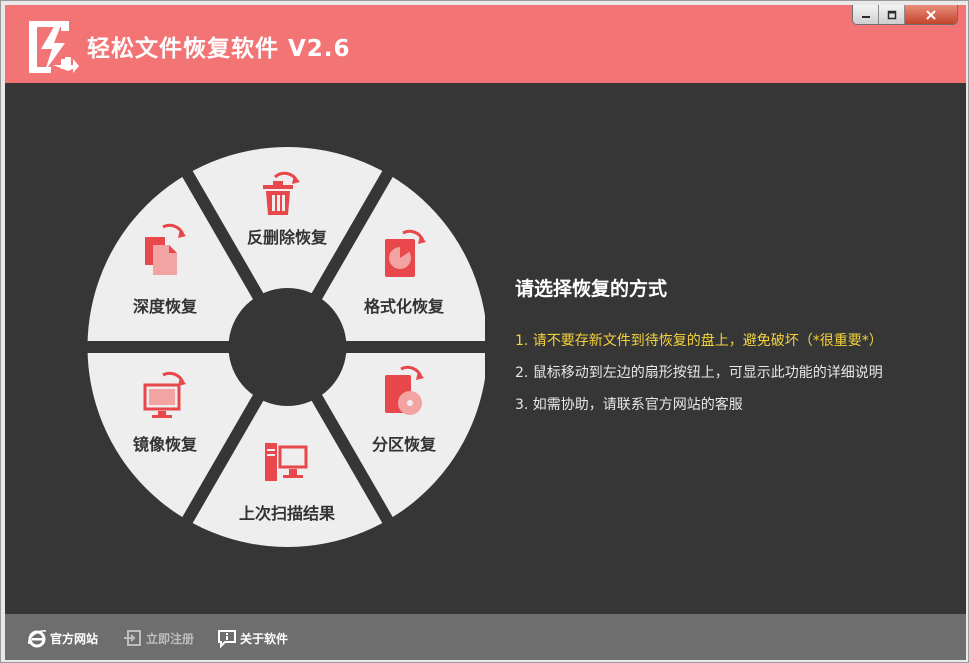  I want to click on about-software-label: 关于软件, so click(264, 638).